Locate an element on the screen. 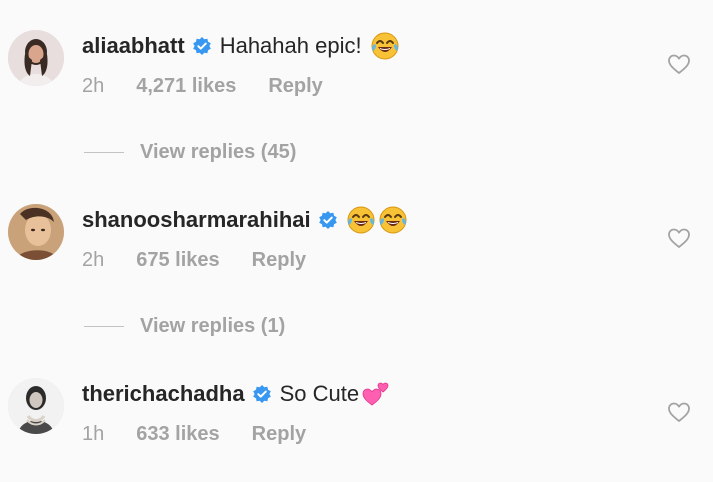 Image resolution: width=713 pixels, height=482 pixels. likes-count: 633 likes is located at coordinates (177, 434).